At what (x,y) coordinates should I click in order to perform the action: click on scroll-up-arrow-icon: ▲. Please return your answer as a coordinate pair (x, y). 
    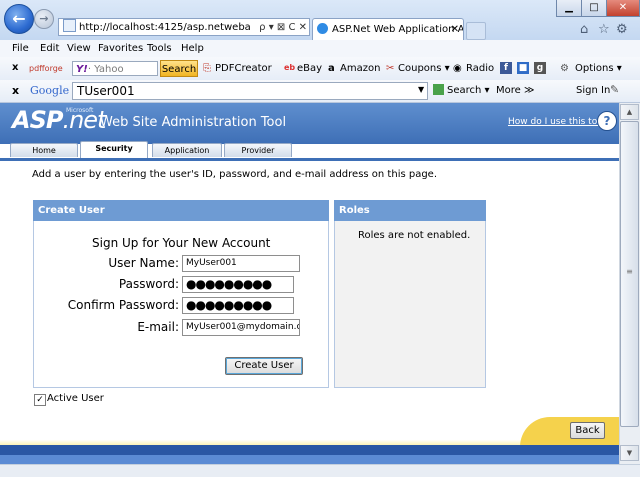
    Looking at the image, I should click on (629, 112).